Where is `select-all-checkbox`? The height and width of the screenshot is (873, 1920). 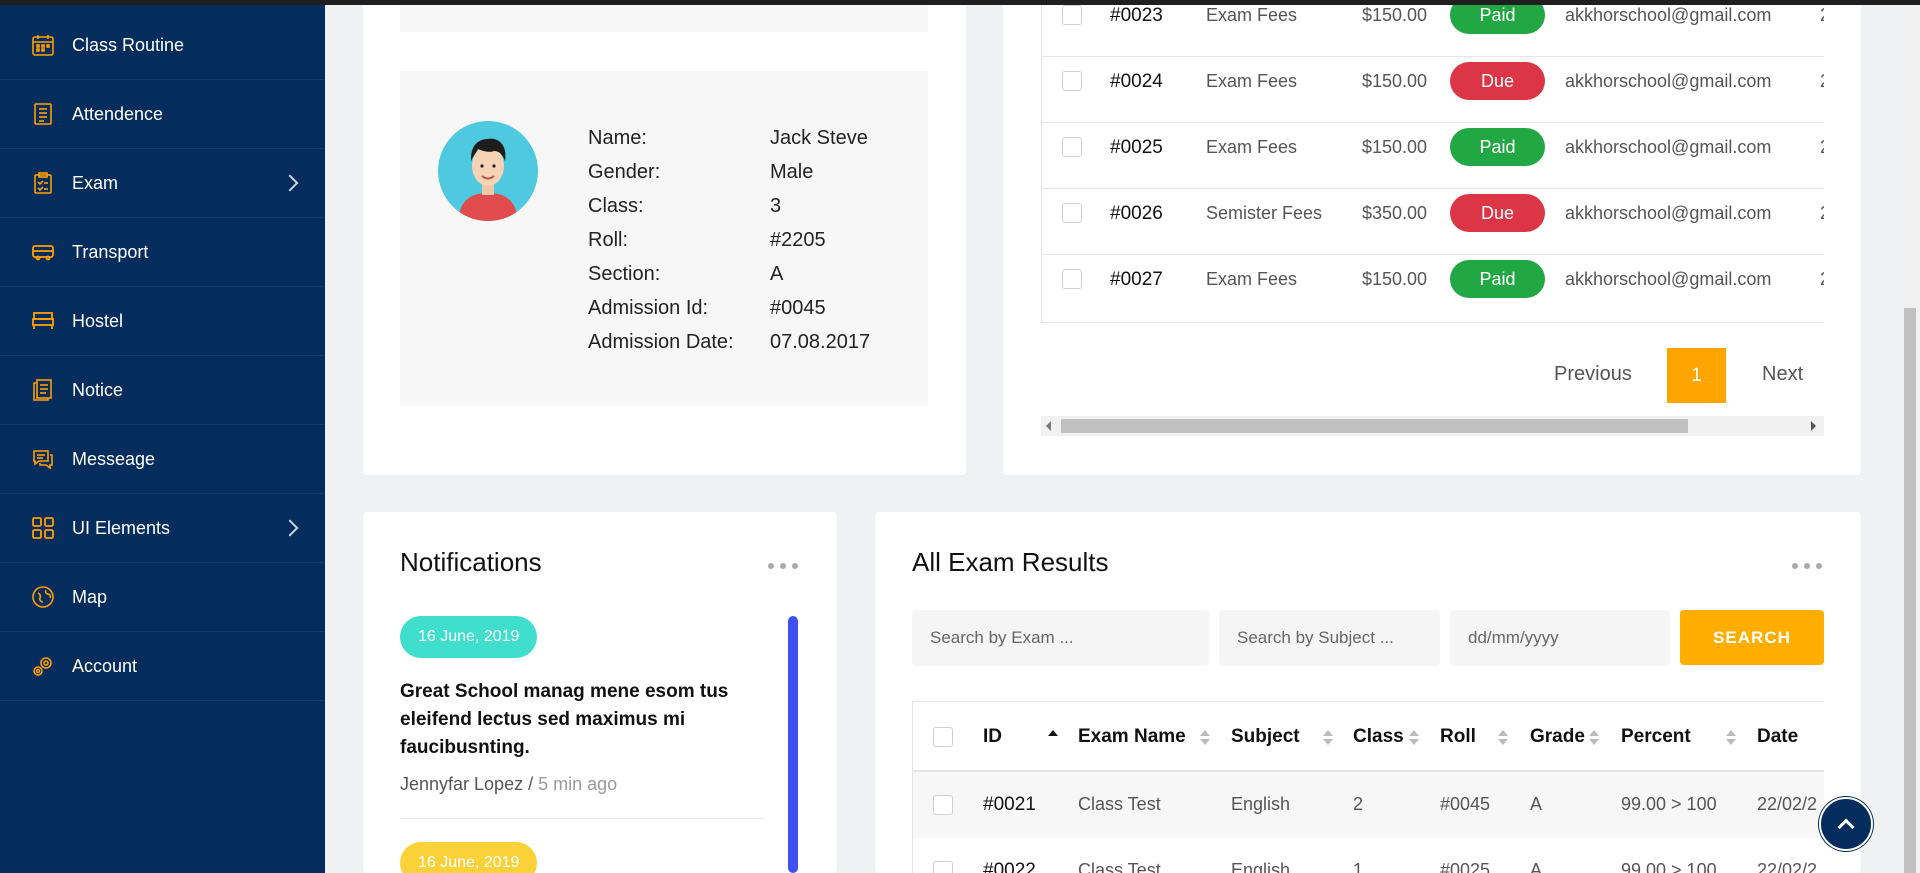
select-all-checkbox is located at coordinates (943, 737).